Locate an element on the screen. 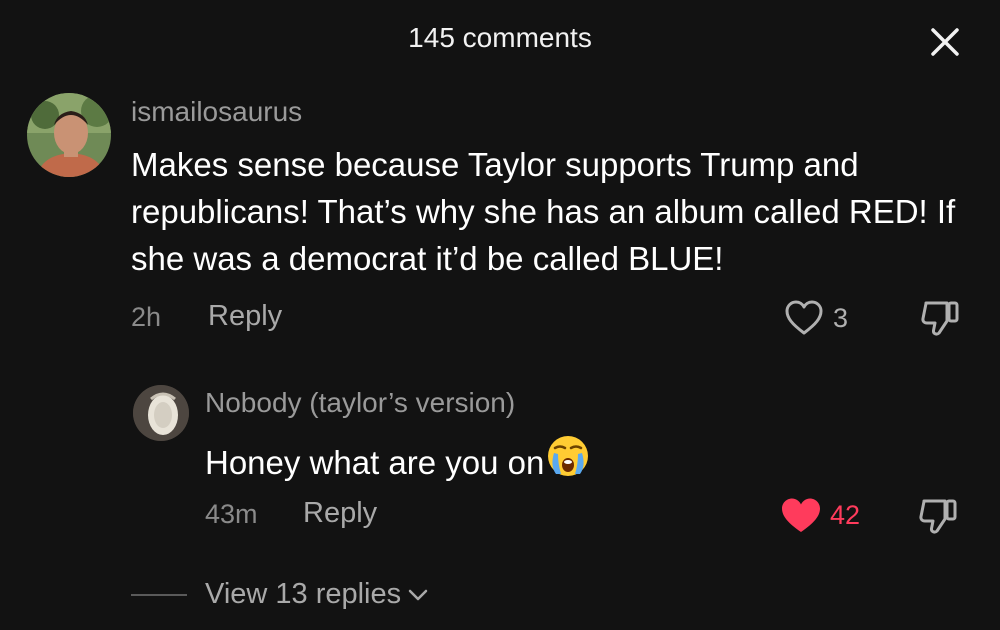 The image size is (1000, 630). heart-filled-icon is located at coordinates (801, 515).